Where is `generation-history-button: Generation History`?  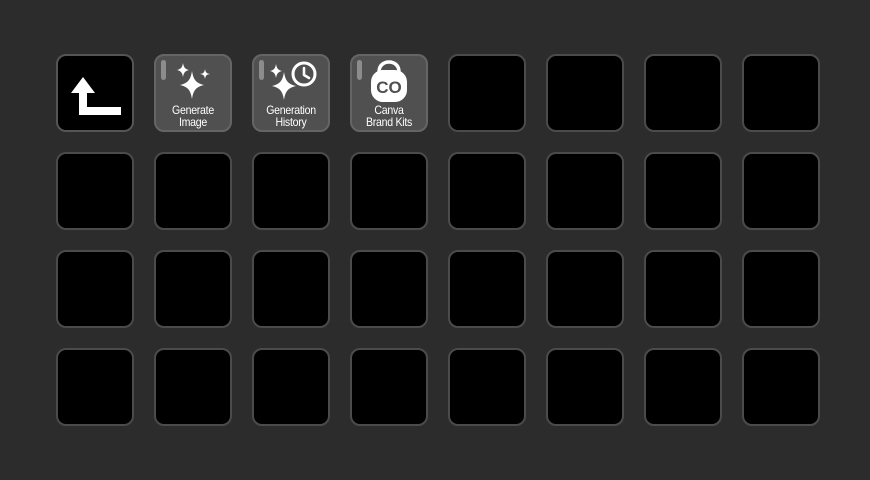
generation-history-button: Generation History is located at coordinates (291, 93).